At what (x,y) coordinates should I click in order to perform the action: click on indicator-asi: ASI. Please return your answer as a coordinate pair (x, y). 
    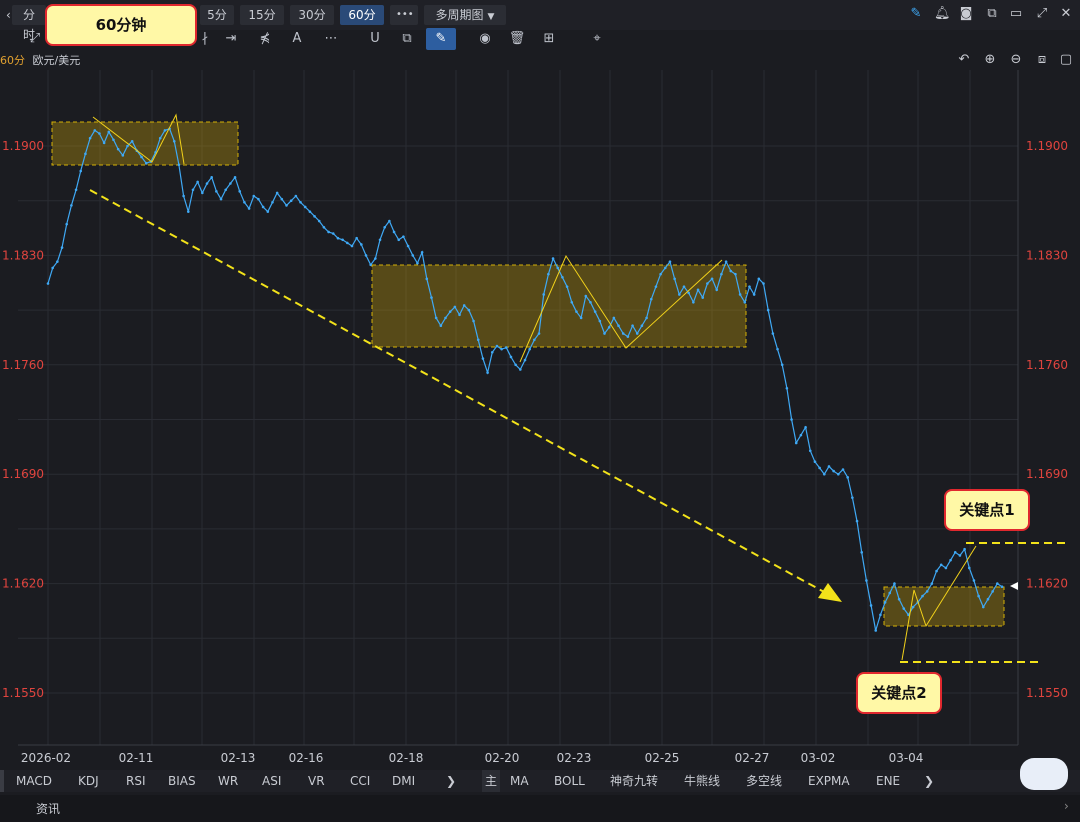
    Looking at the image, I should click on (271, 781).